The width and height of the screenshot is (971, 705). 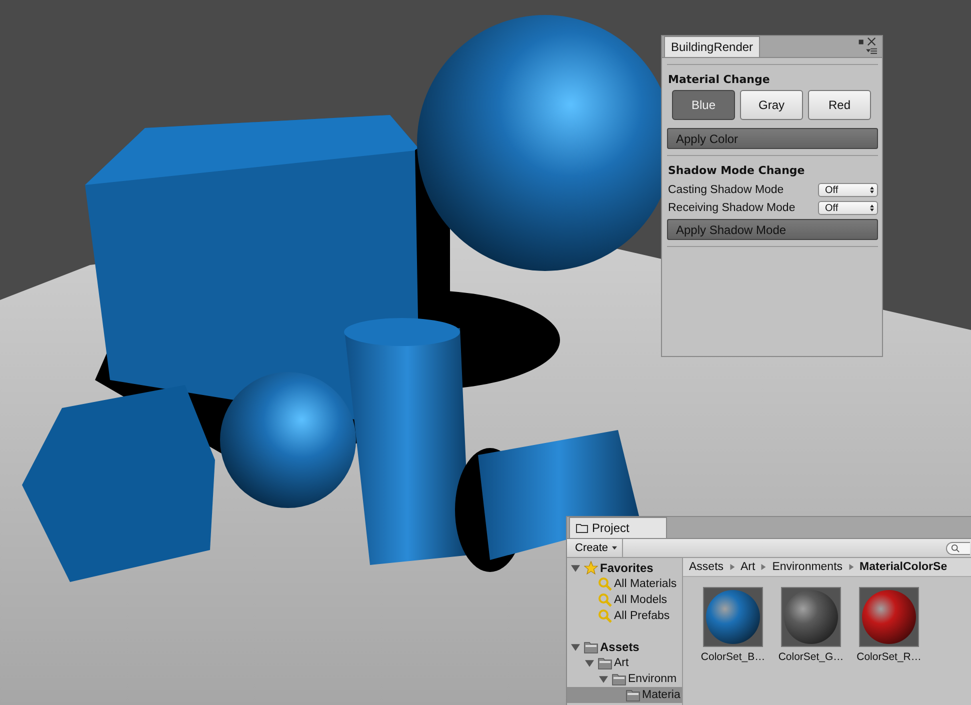 I want to click on tree-item: Environm, so click(x=624, y=679).